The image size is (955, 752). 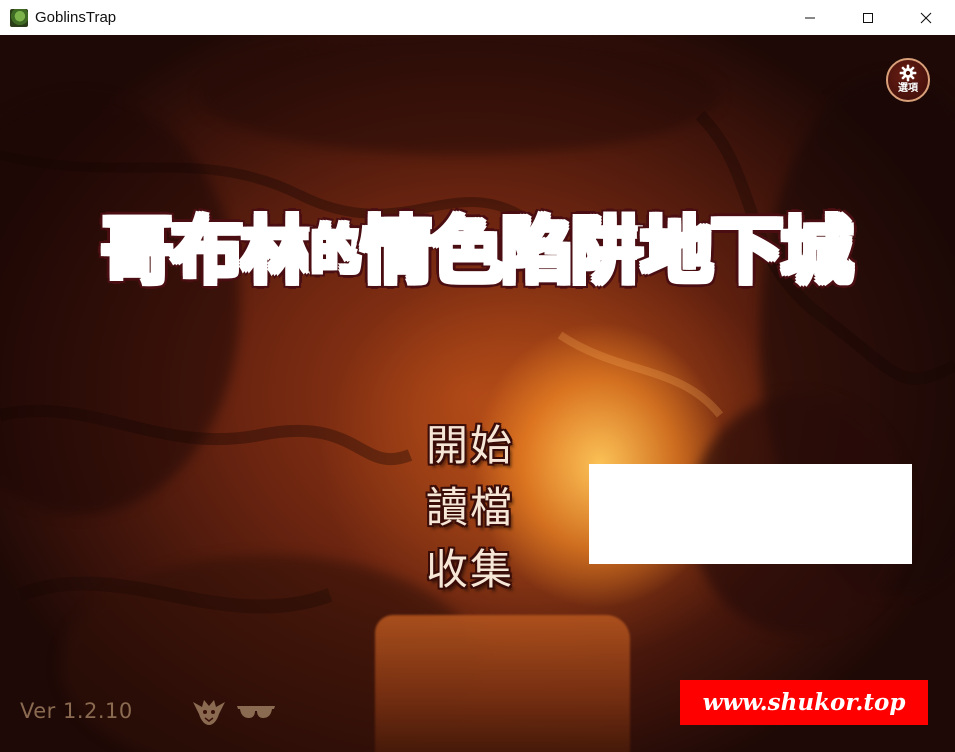 I want to click on sunglasses-icon, so click(x=256, y=712).